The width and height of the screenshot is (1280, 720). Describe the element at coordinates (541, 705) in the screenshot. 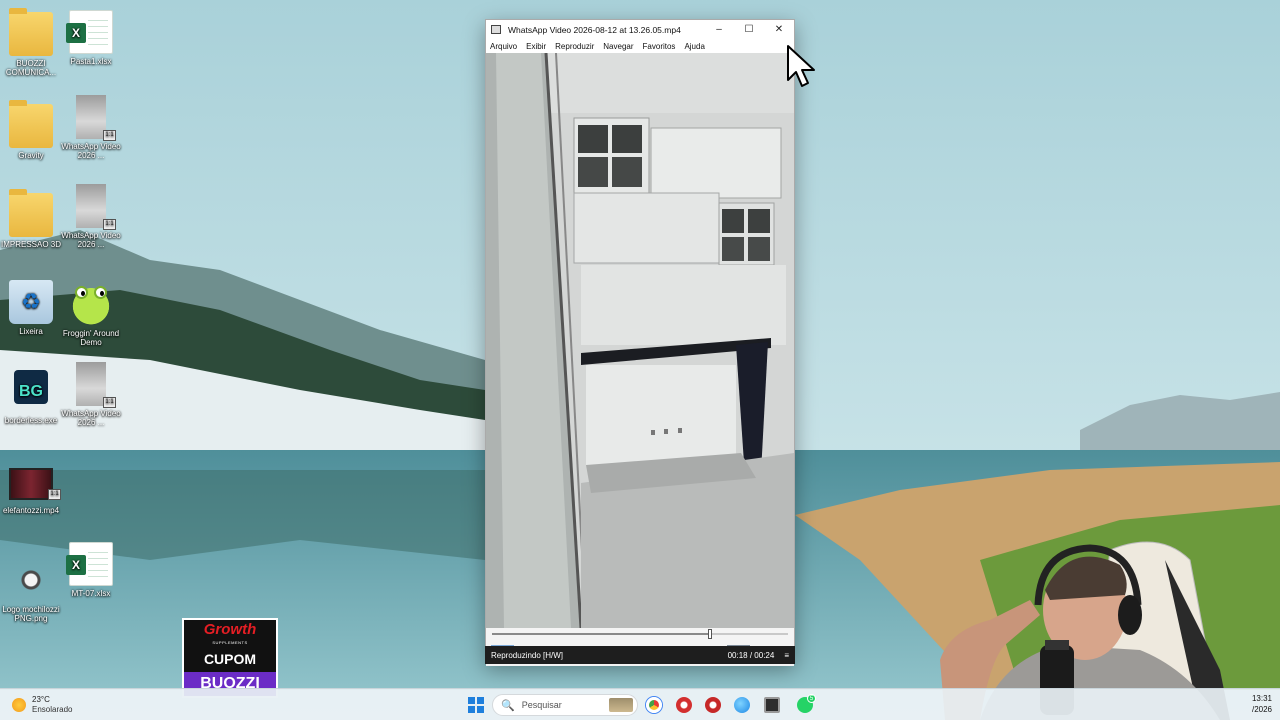

I see `search-placeholder: Pesquisar` at that location.